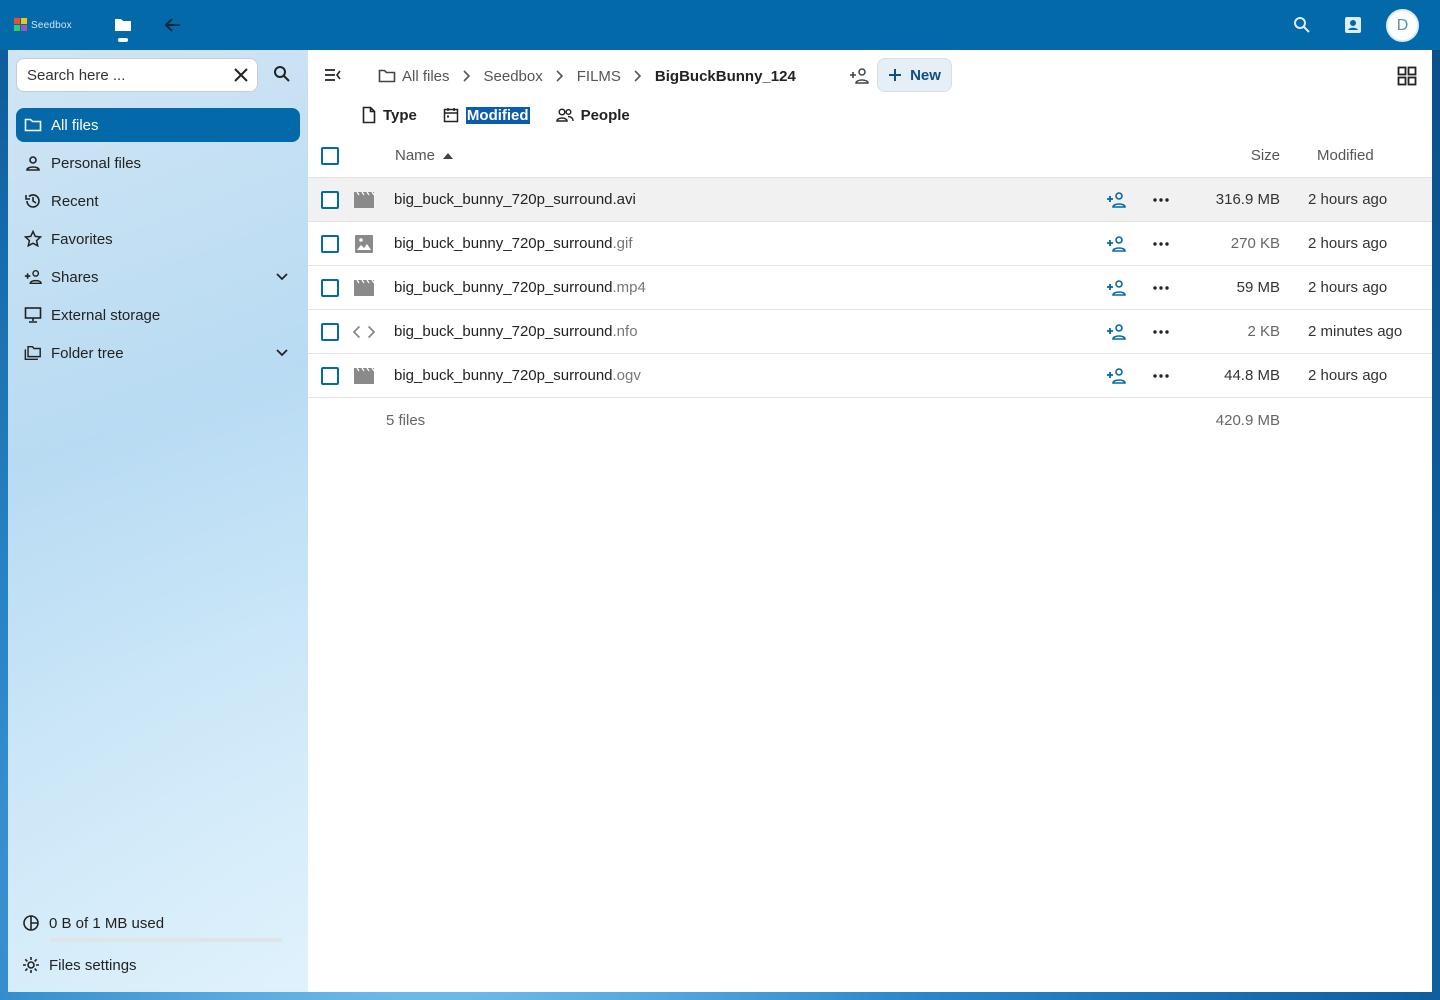 This screenshot has width=1440, height=1000. What do you see at coordinates (364, 244) in the screenshot?
I see `image-icon` at bounding box center [364, 244].